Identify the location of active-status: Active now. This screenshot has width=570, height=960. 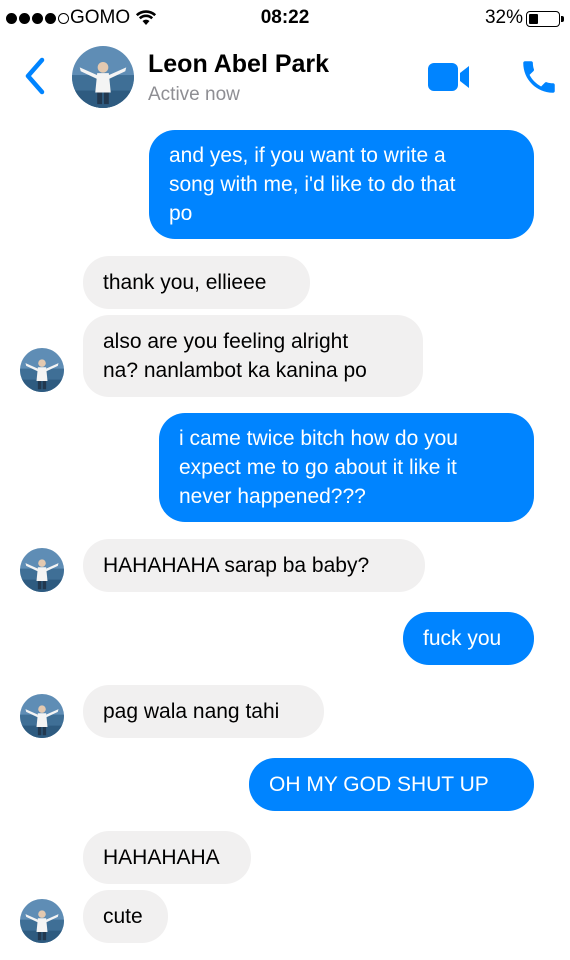
(194, 94).